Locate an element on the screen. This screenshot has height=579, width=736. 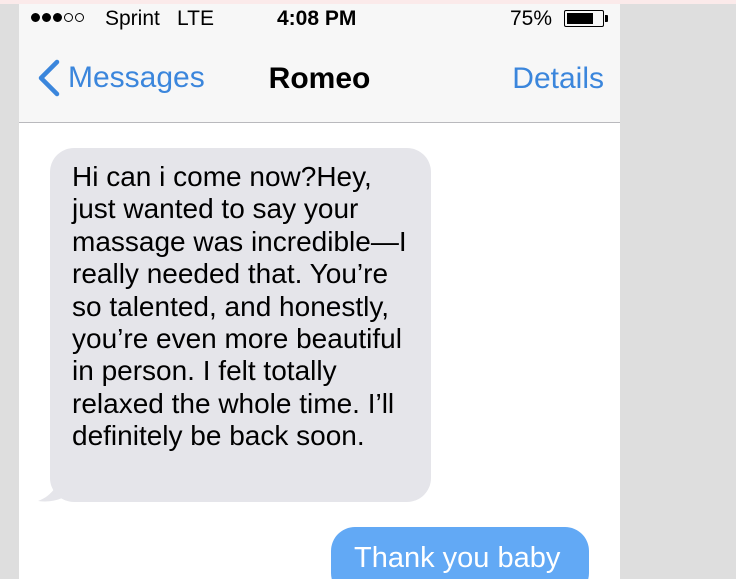
battery-icon is located at coordinates (584, 18).